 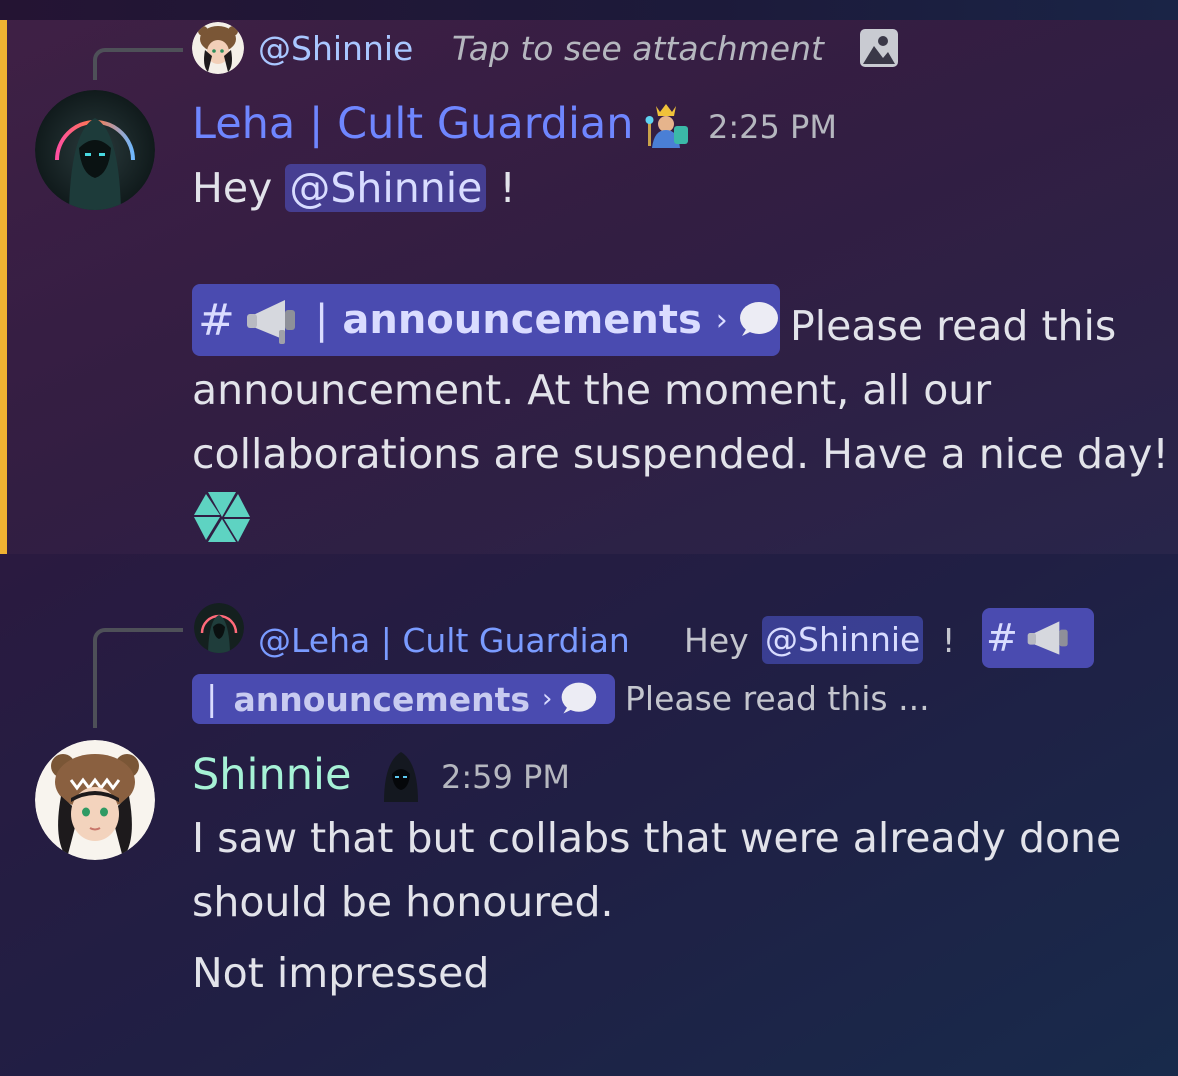 I want to click on reply-avatar-shinnie, so click(x=218, y=48).